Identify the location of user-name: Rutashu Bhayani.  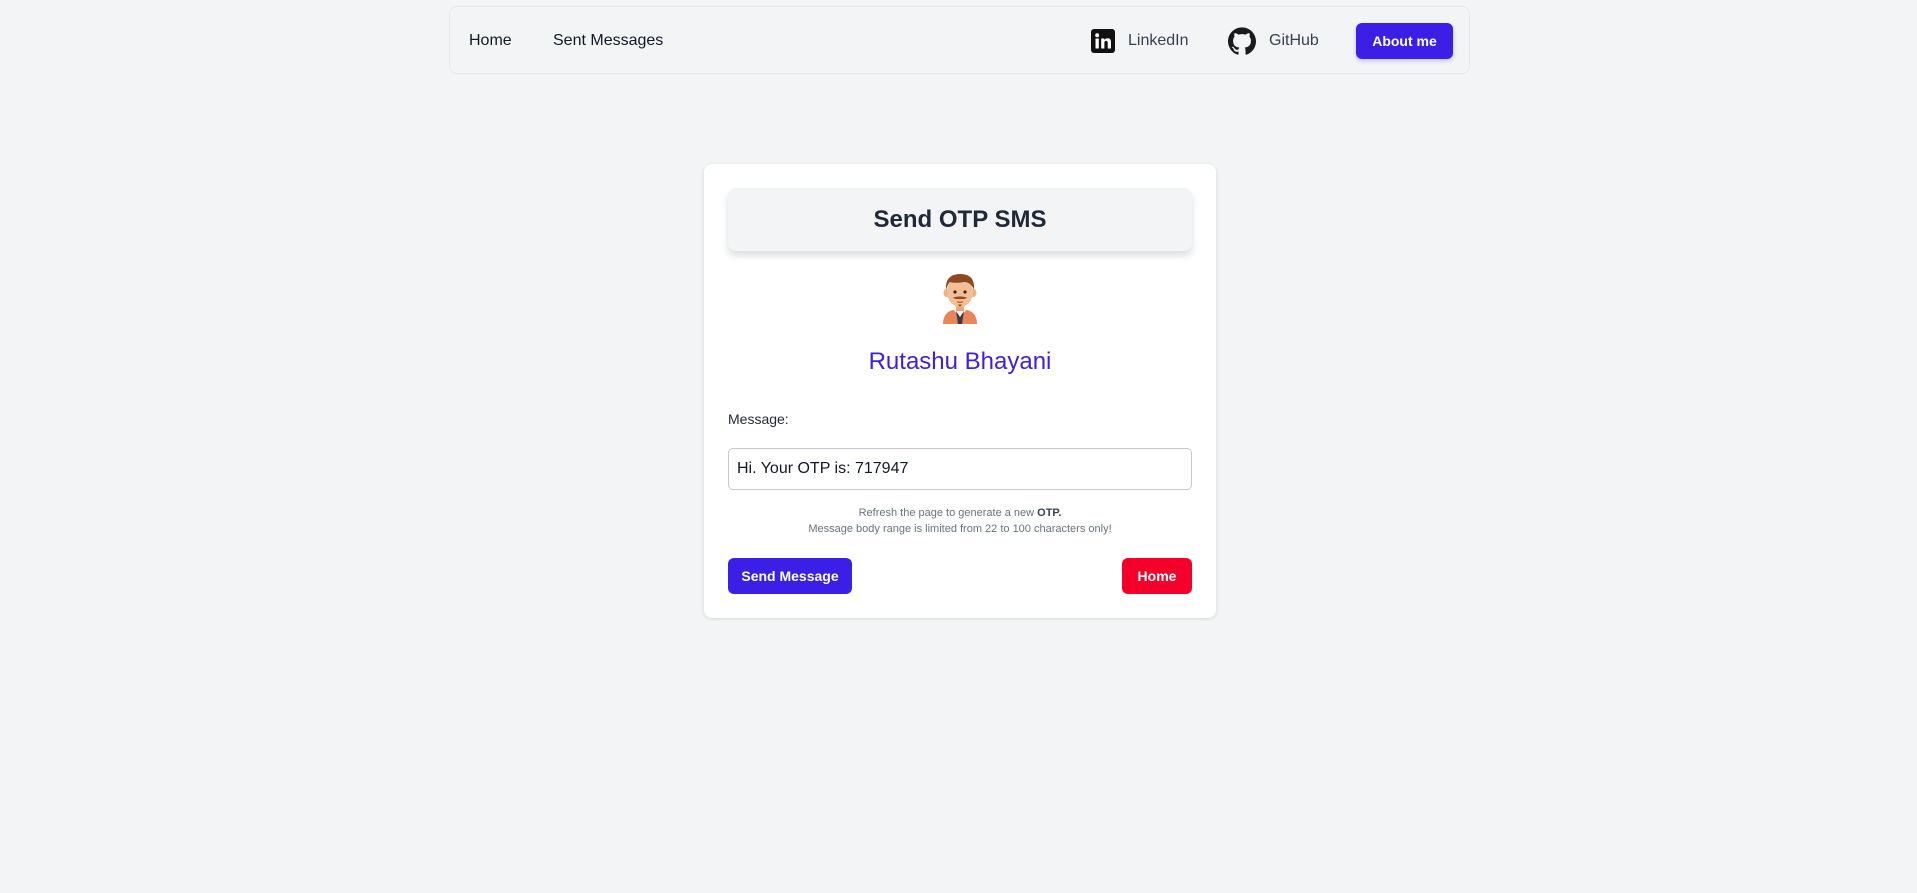
(960, 361).